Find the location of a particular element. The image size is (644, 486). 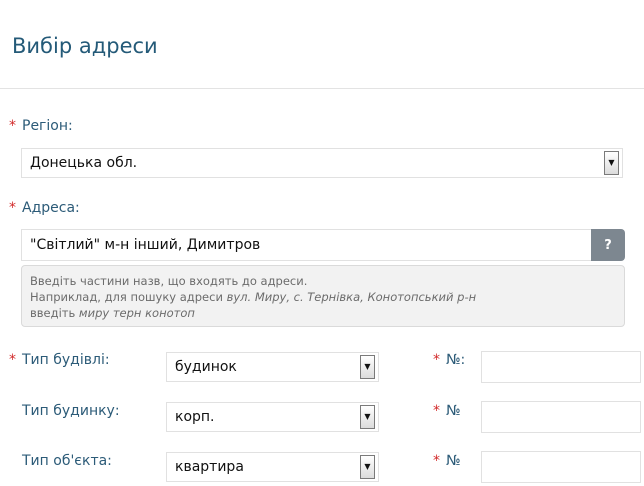

hint-line-3-example: миру терн конотоп is located at coordinates (136, 313).